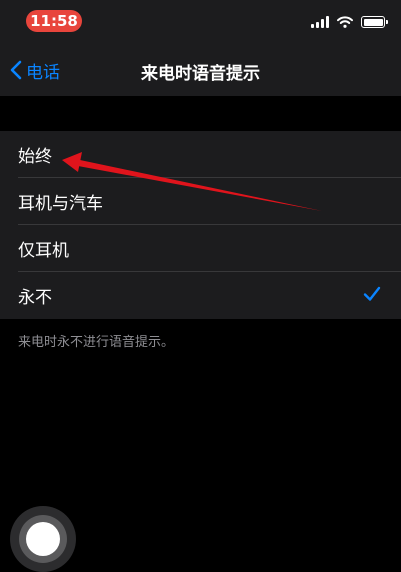 Image resolution: width=401 pixels, height=572 pixels. Describe the element at coordinates (372, 293) in the screenshot. I see `checkmark-icon` at that location.